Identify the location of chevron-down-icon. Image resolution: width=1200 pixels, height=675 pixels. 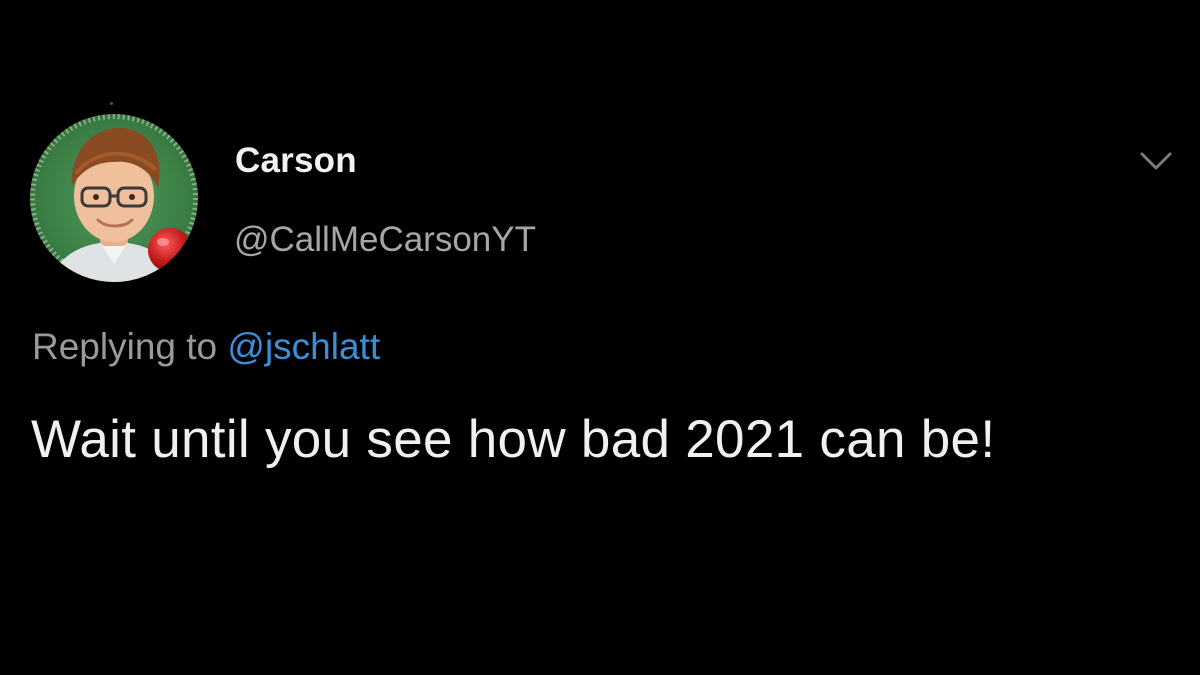
(1156, 161).